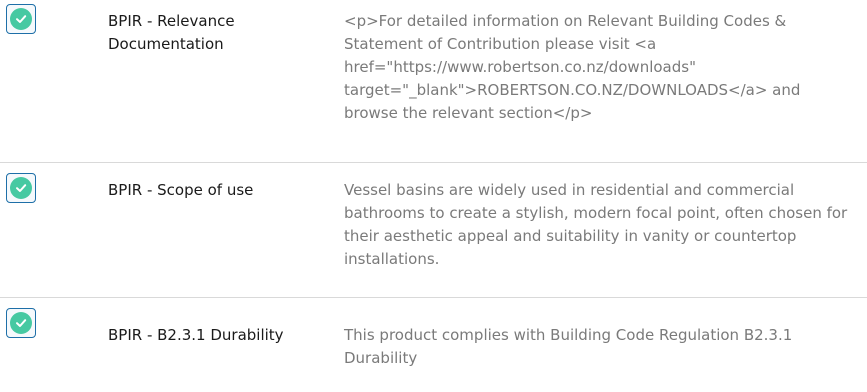 The height and width of the screenshot is (392, 867). What do you see at coordinates (196, 335) in the screenshot?
I see `row-label: BPIR - B2.3.1 Durability` at bounding box center [196, 335].